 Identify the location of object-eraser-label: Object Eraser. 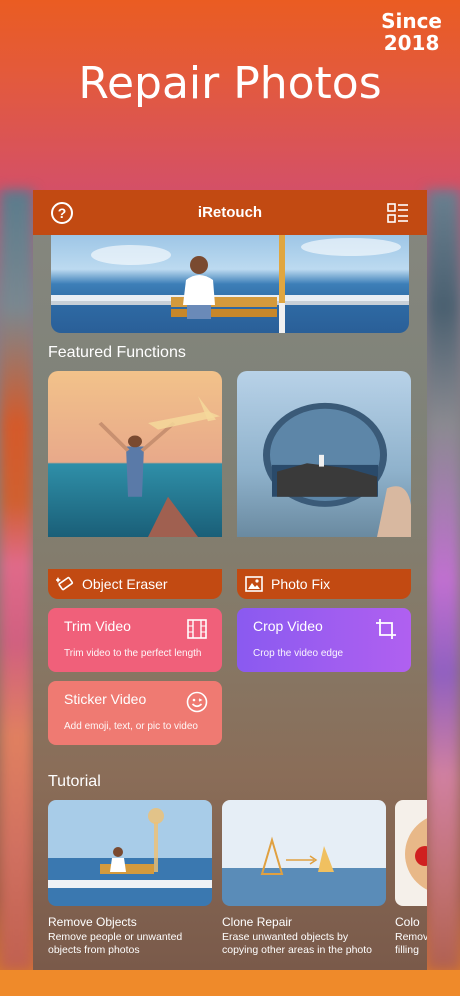
(125, 584).